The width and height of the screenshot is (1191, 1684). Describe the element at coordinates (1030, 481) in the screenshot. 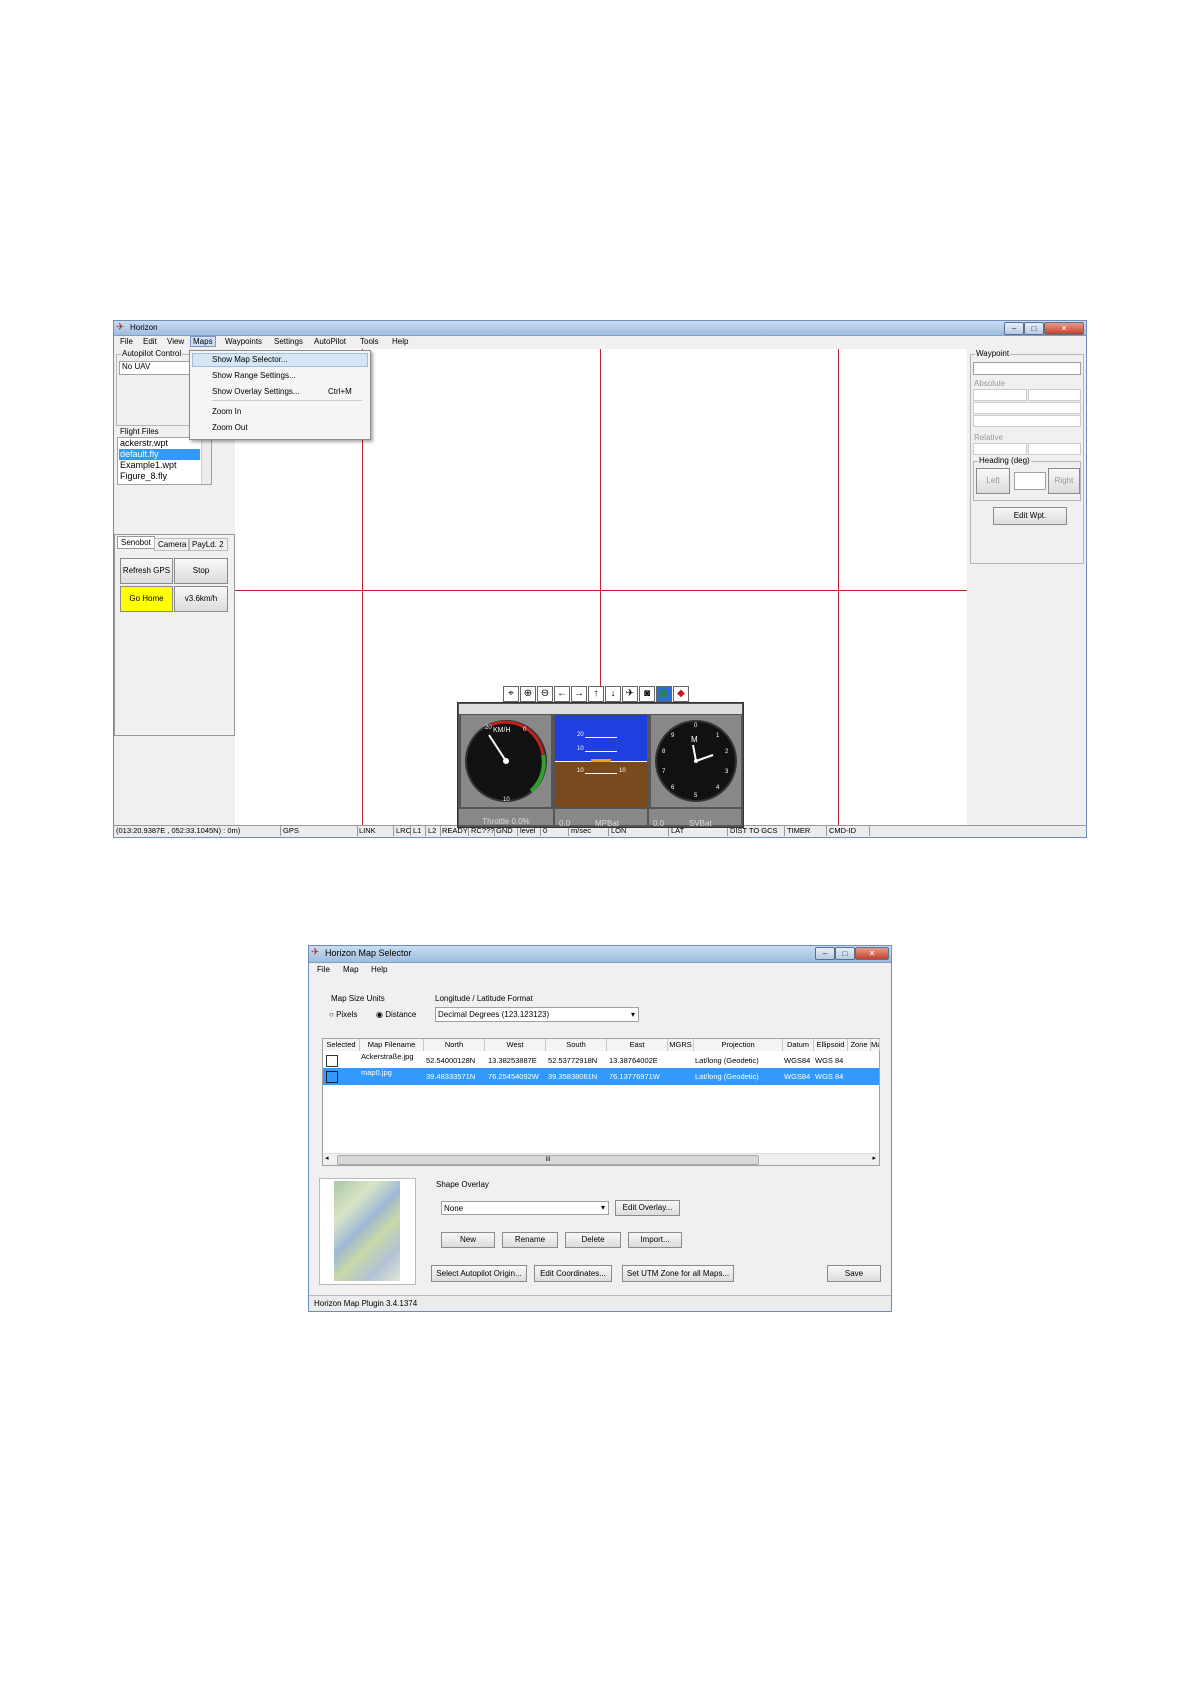

I see `heading-input` at that location.